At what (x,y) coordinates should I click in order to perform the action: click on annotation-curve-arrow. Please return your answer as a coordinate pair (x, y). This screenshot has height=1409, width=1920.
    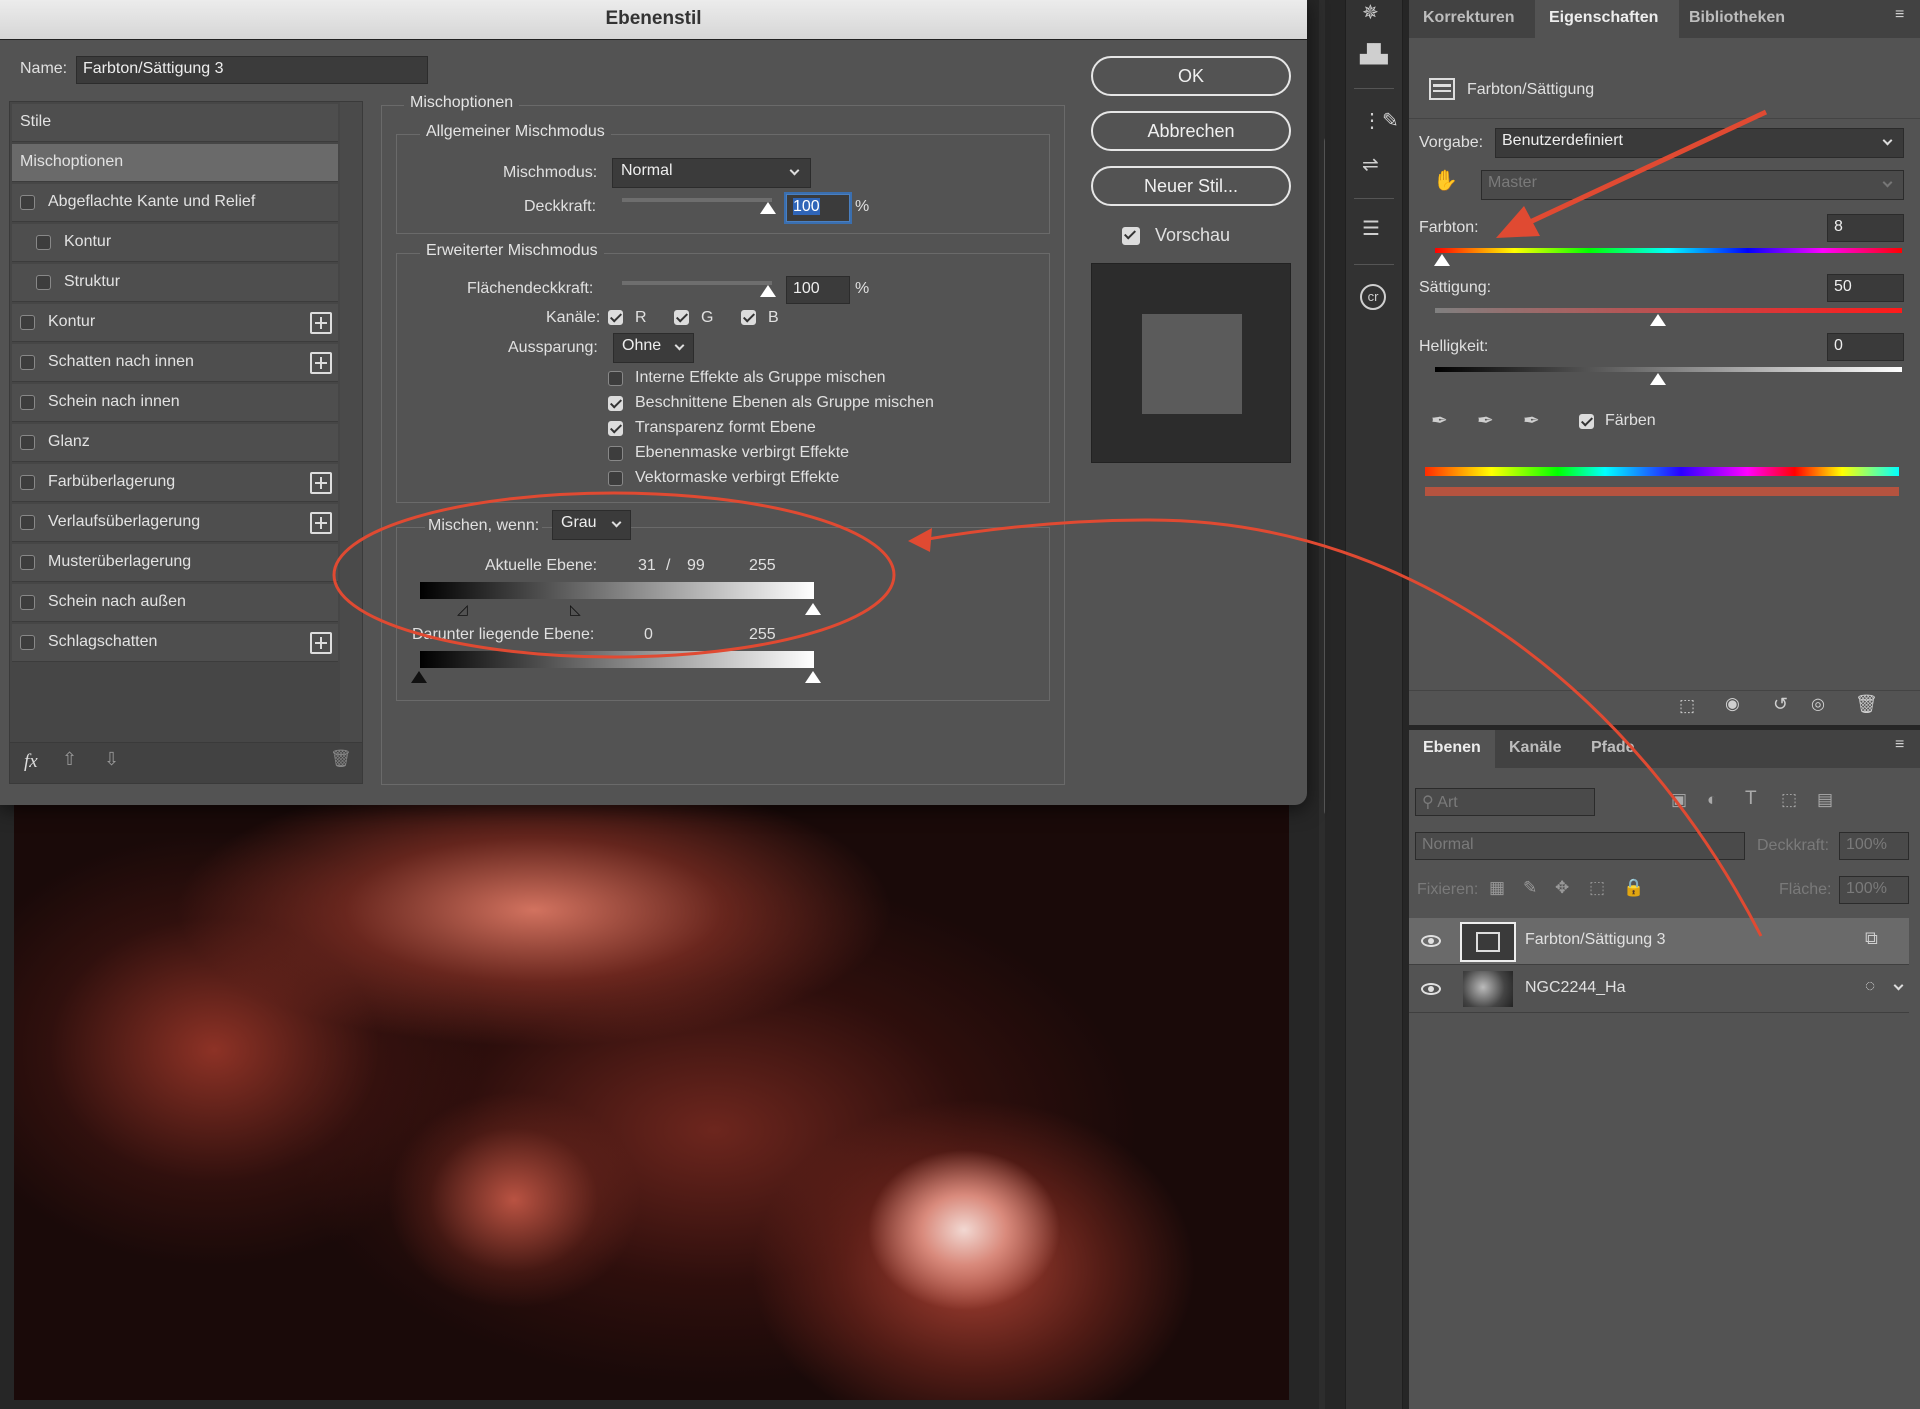
    Looking at the image, I should click on (1342, 727).